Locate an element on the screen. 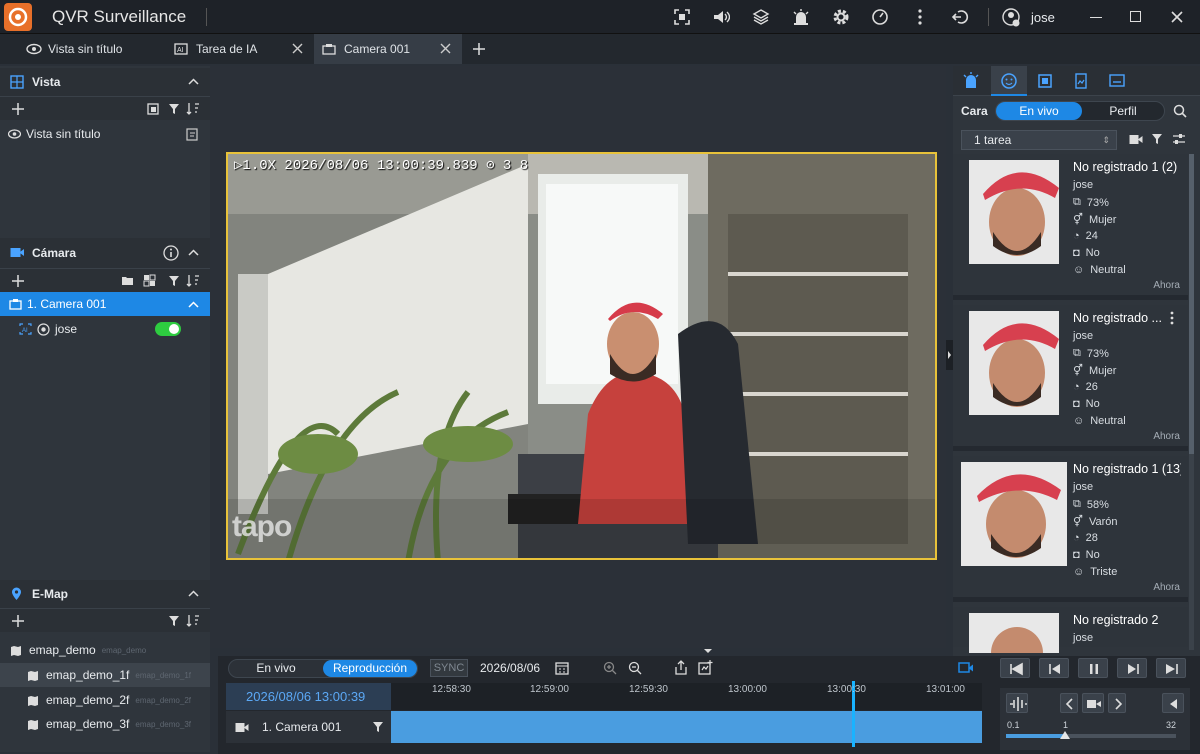 Image resolution: width=1200 pixels, height=754 pixels. export-icon is located at coordinates (681, 667).